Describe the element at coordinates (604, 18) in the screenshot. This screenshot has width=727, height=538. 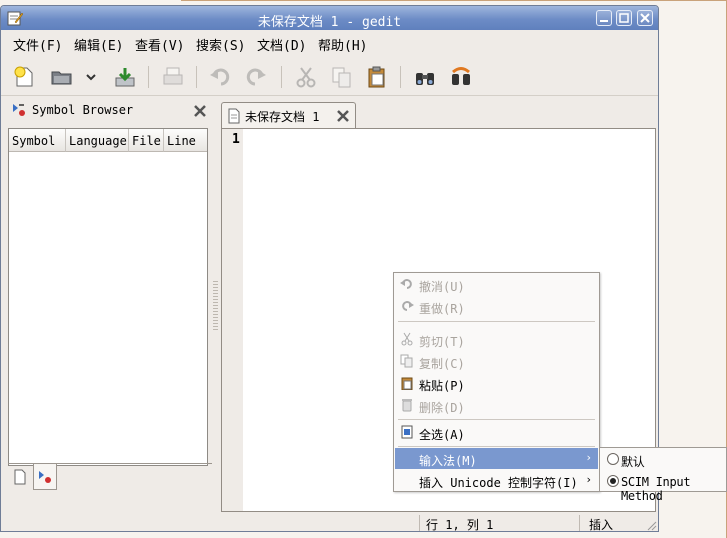
I see `minimize-button` at that location.